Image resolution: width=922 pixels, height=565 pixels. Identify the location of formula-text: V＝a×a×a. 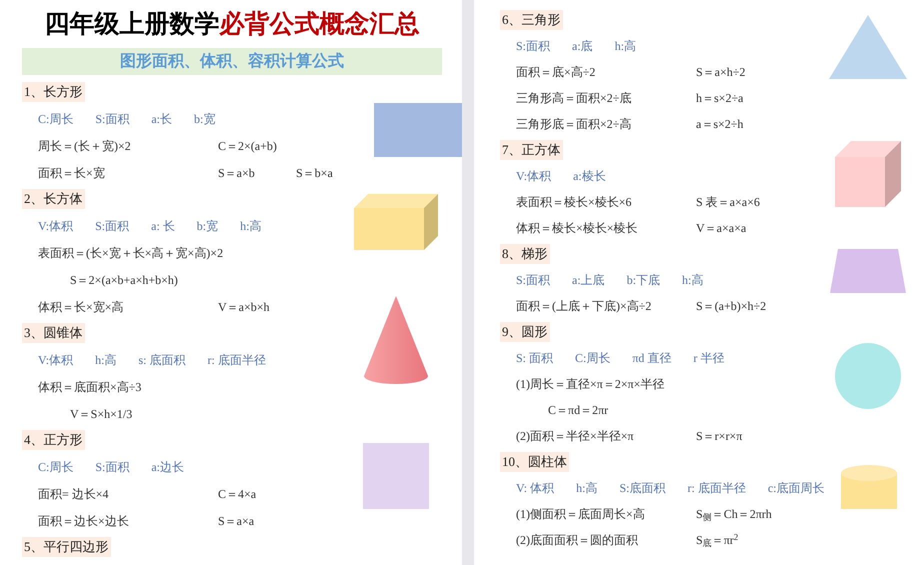
(722, 228).